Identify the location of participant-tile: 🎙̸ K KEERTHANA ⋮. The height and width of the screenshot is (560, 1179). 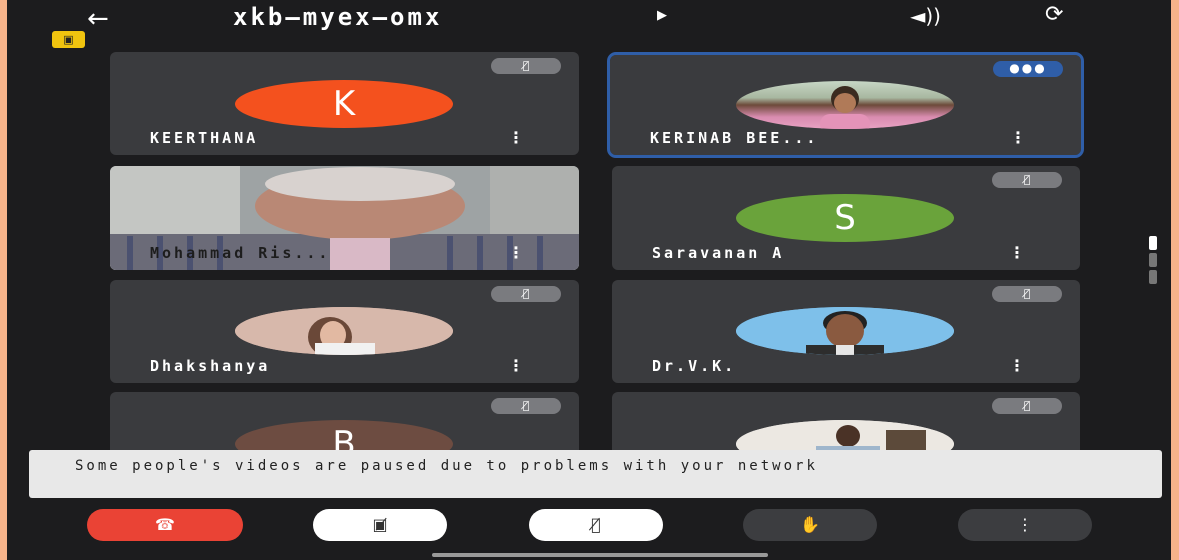
(344, 103).